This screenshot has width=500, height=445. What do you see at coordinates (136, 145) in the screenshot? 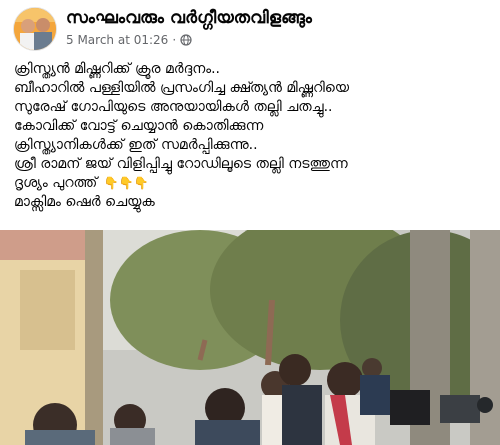
I see `post-line: ക്രിസ്ത്യാനികൾക്ക് ഇത് സമർപ്പിക്കുന്നു..` at bounding box center [136, 145].